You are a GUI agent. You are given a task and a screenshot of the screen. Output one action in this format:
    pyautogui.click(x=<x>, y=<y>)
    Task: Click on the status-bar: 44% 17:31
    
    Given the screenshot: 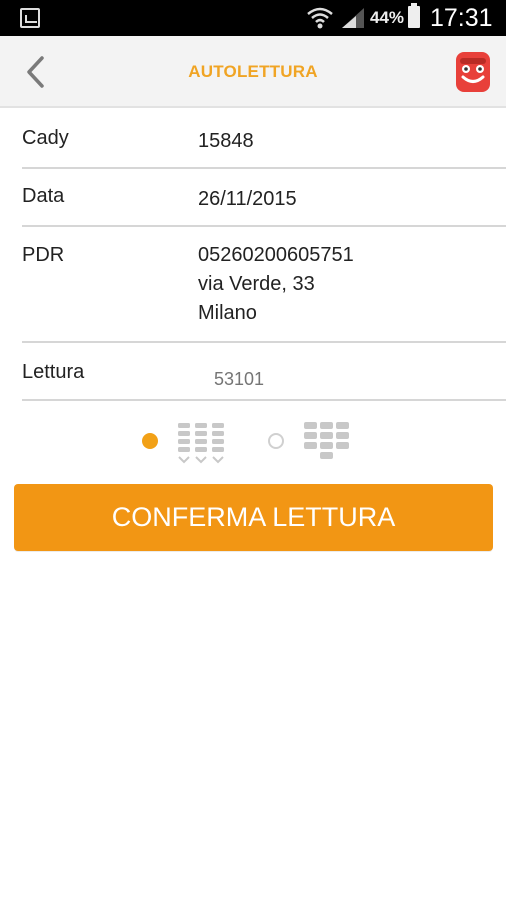 What is the action you would take?
    pyautogui.click(x=253, y=18)
    